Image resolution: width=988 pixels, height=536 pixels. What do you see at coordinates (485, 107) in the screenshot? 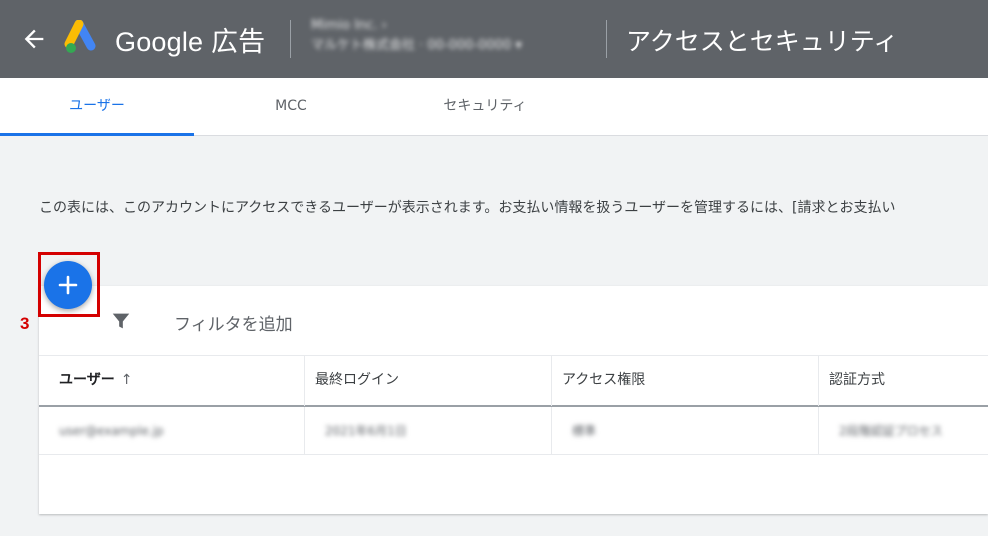
I see `tab-security: セキュリティ` at bounding box center [485, 107].